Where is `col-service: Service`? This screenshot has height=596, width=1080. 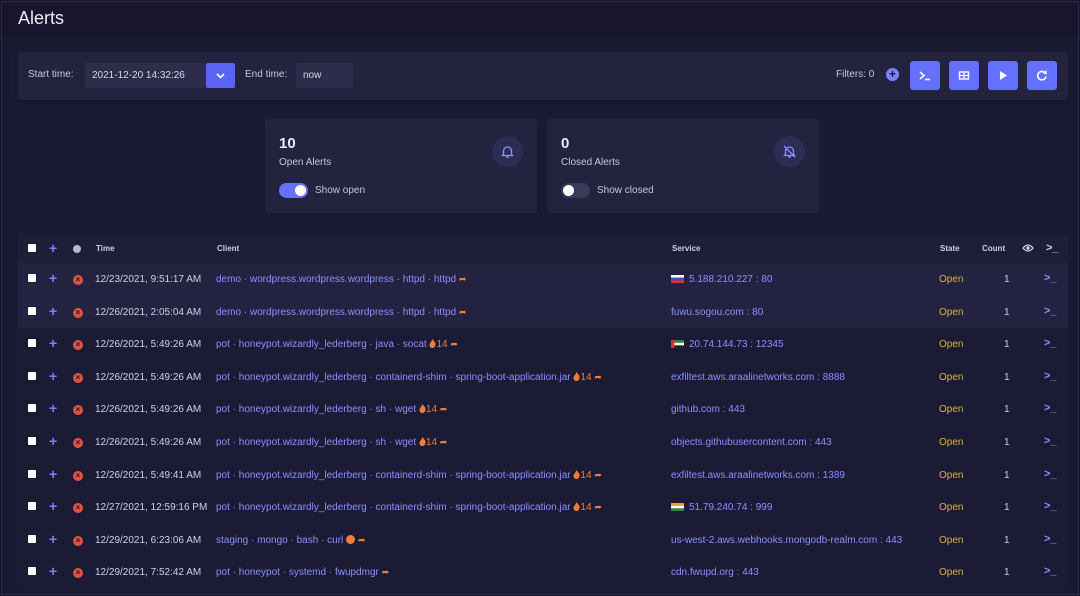
col-service: Service is located at coordinates (686, 248).